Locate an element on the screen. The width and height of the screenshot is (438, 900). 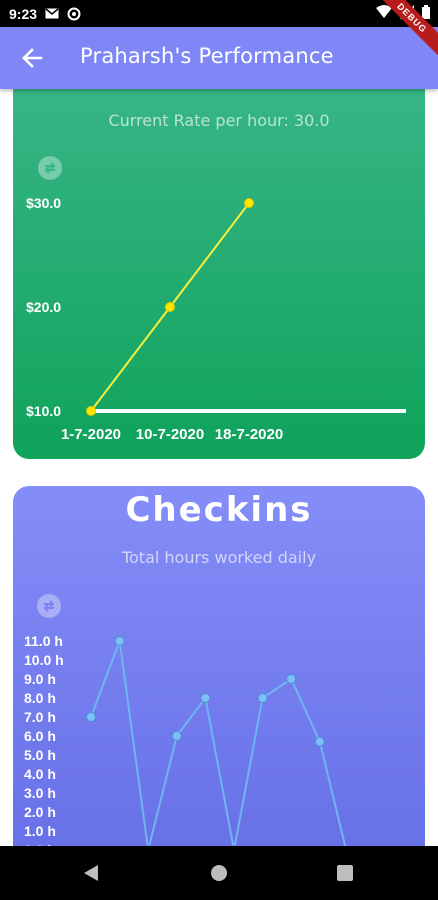
y-tick-label: 2.0 h is located at coordinates (40, 812).